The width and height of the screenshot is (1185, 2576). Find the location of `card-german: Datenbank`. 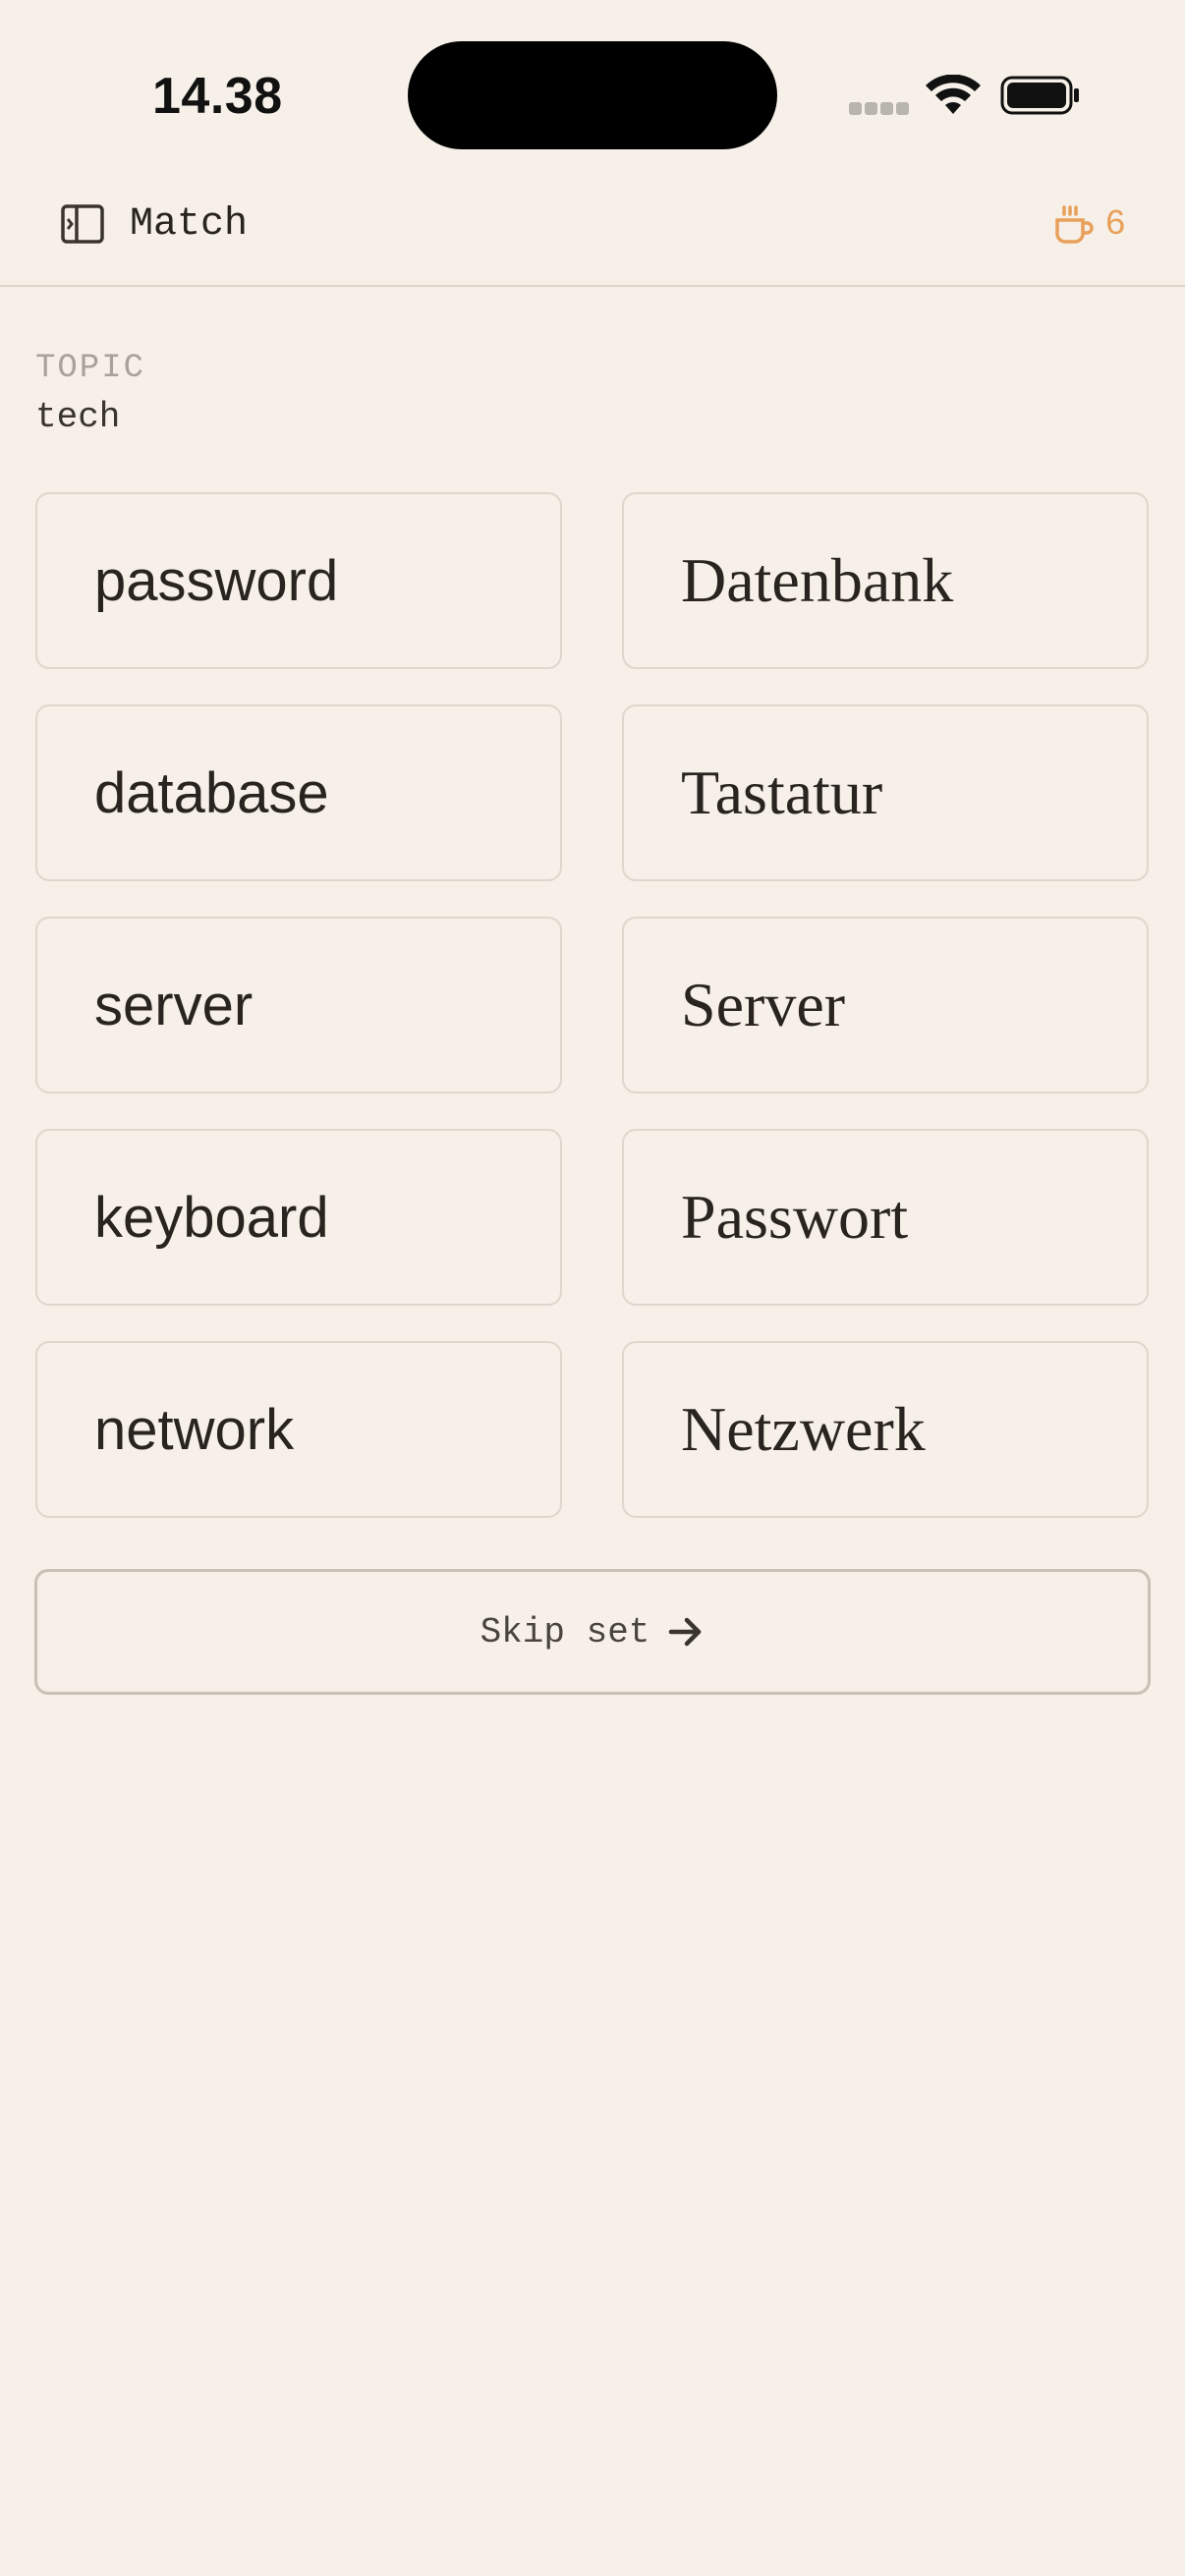

card-german: Datenbank is located at coordinates (886, 580).